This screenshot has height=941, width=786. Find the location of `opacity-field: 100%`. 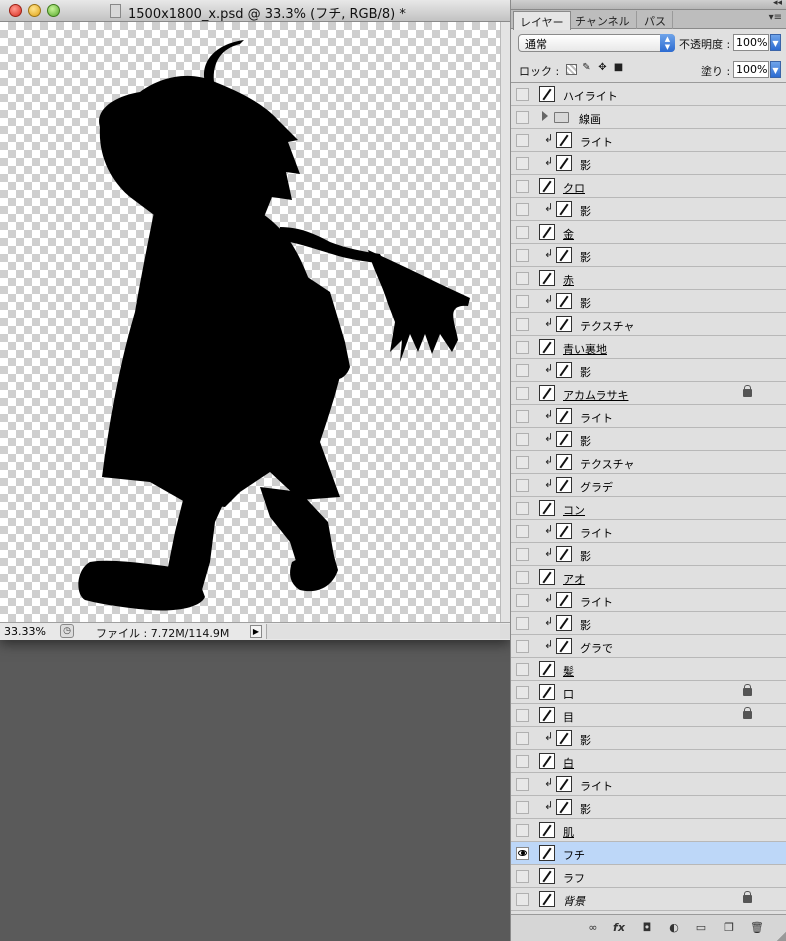

opacity-field: 100% is located at coordinates (751, 42).